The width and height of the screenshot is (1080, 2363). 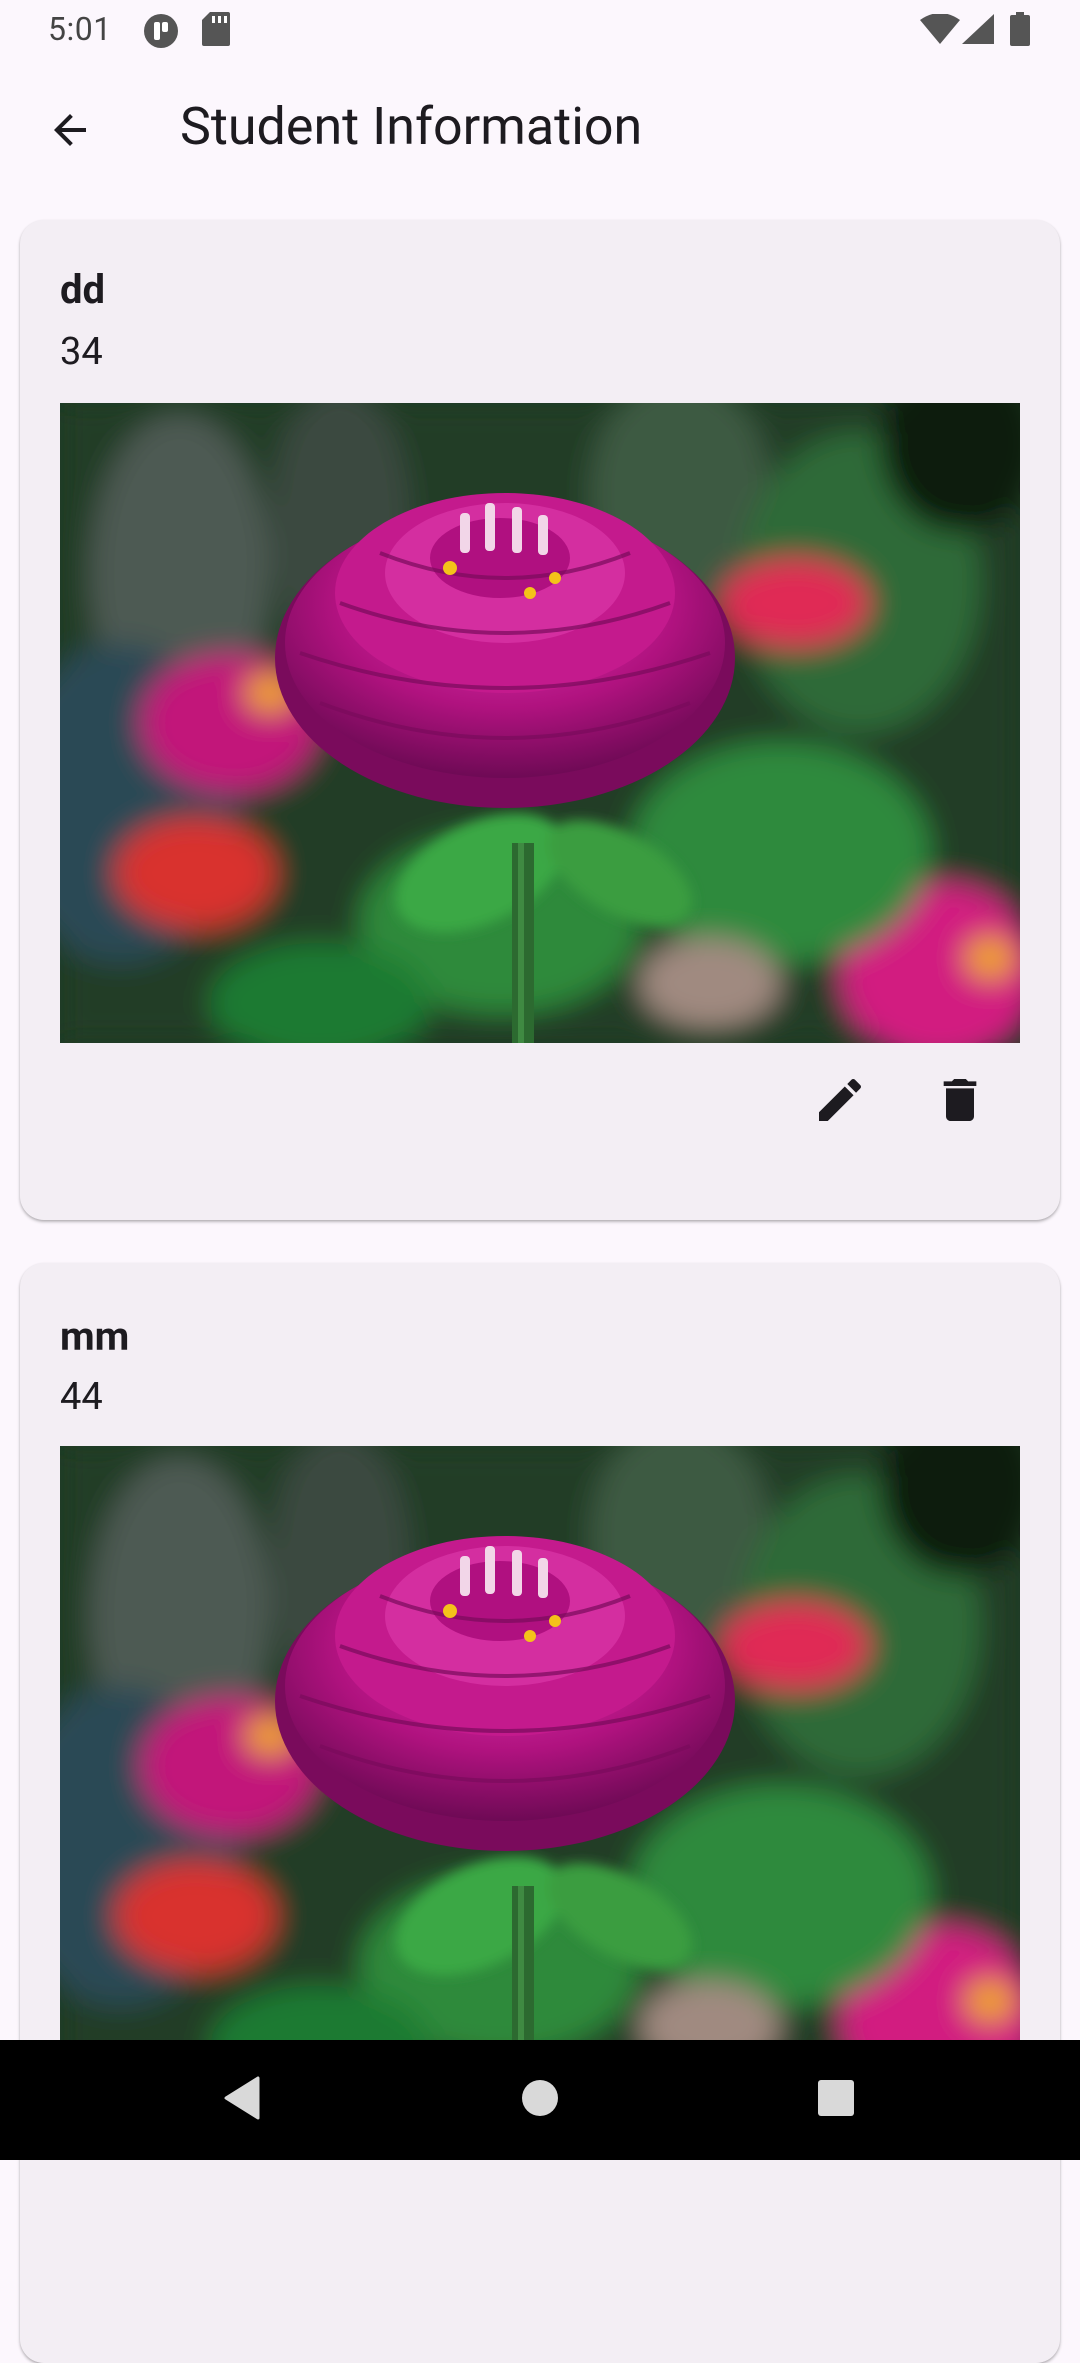 I want to click on student-age: 34, so click(x=81, y=352).